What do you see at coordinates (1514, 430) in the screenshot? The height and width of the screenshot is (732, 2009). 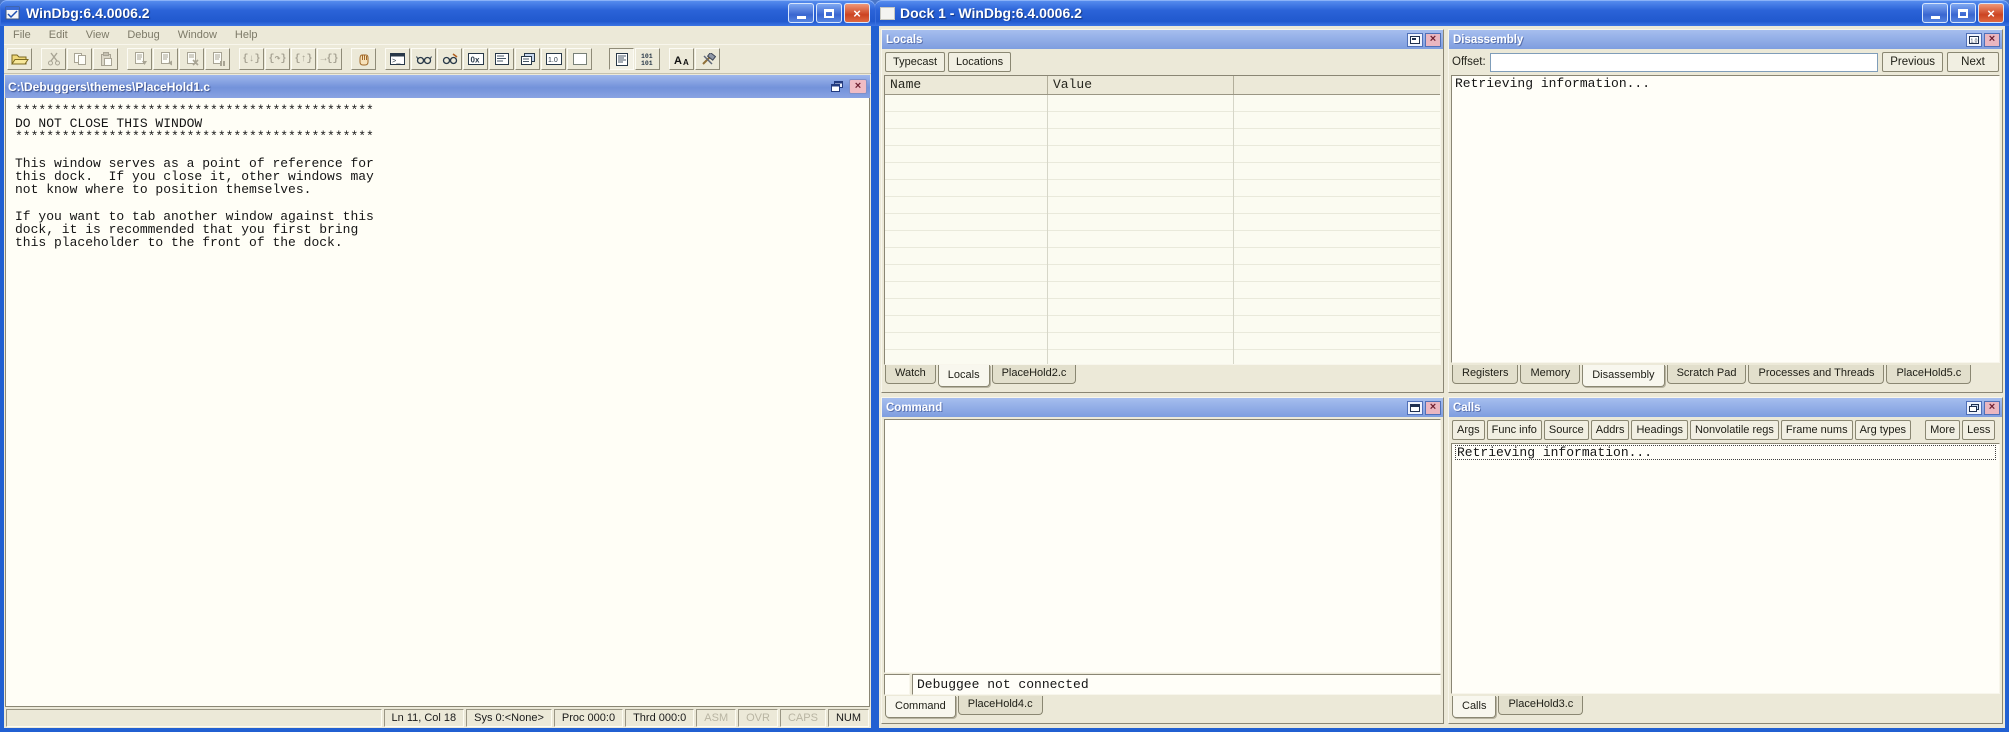 I see `func-info-button: Func info` at bounding box center [1514, 430].